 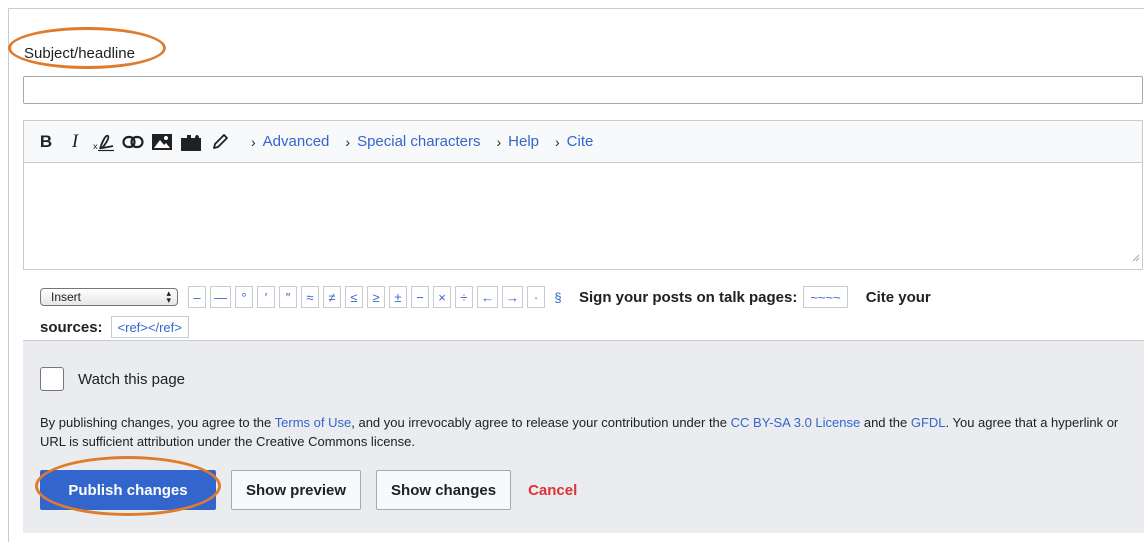 I want to click on insert-select-value: Insert, so click(x=66, y=297).